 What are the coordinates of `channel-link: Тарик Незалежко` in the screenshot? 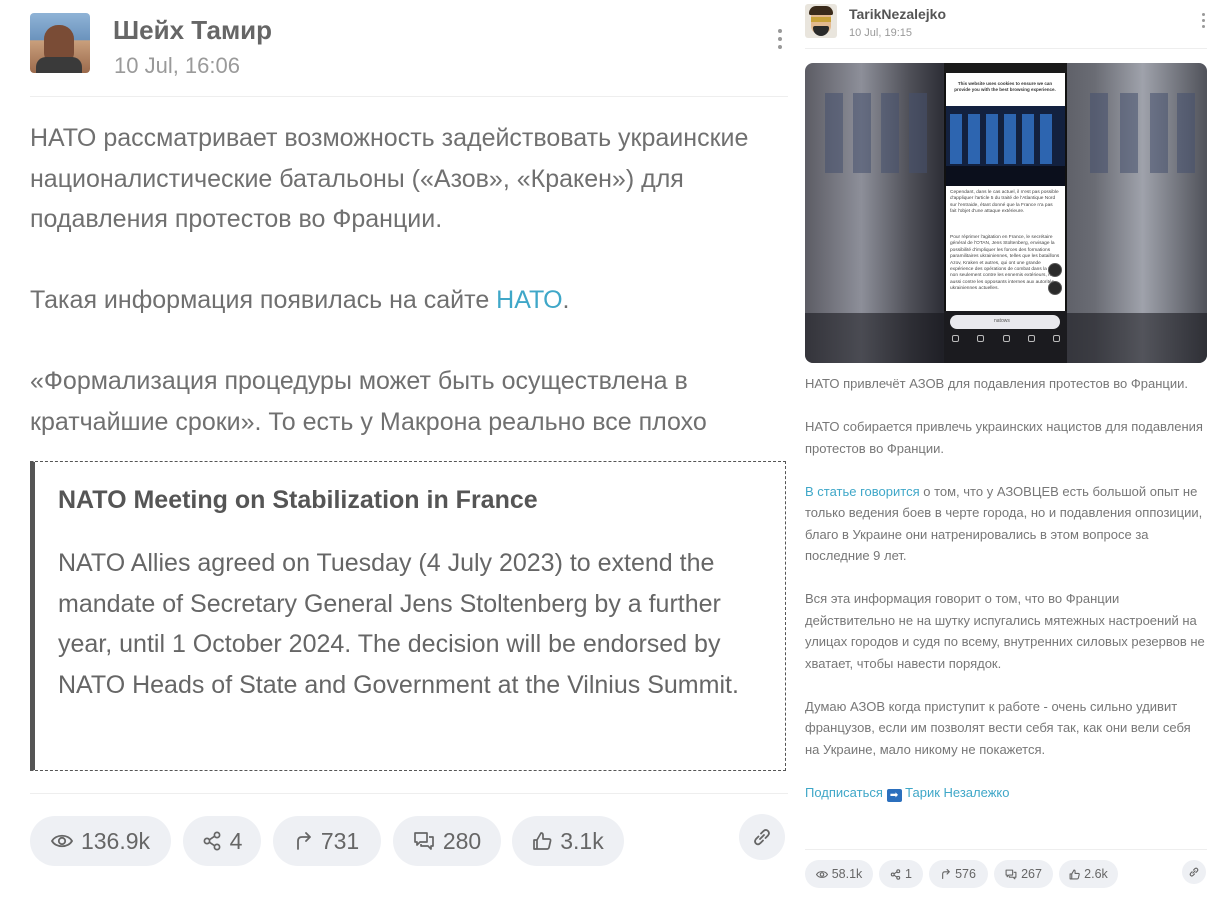 It's located at (957, 792).